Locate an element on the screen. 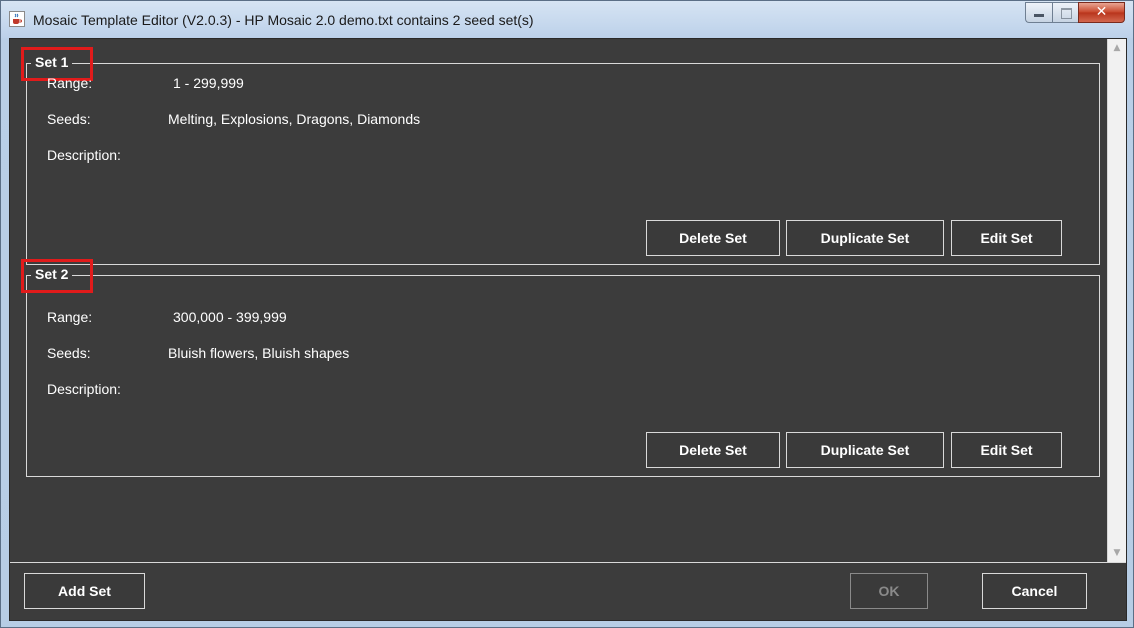  maximize-button is located at coordinates (1065, 12).